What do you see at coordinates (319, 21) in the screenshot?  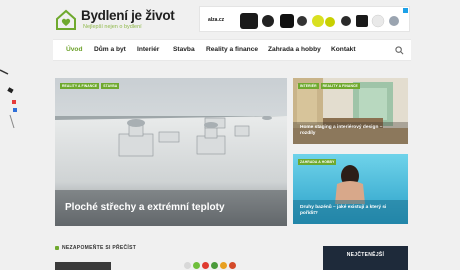 I see `earbuds-image` at bounding box center [319, 21].